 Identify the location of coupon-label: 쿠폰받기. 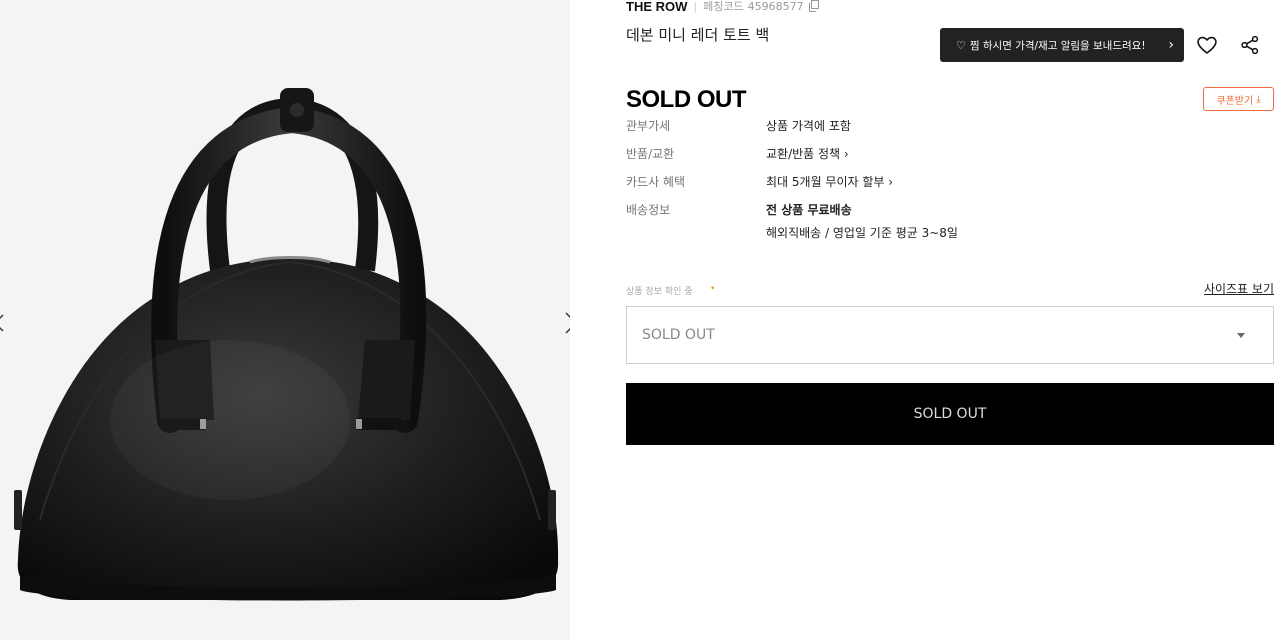
(1235, 101).